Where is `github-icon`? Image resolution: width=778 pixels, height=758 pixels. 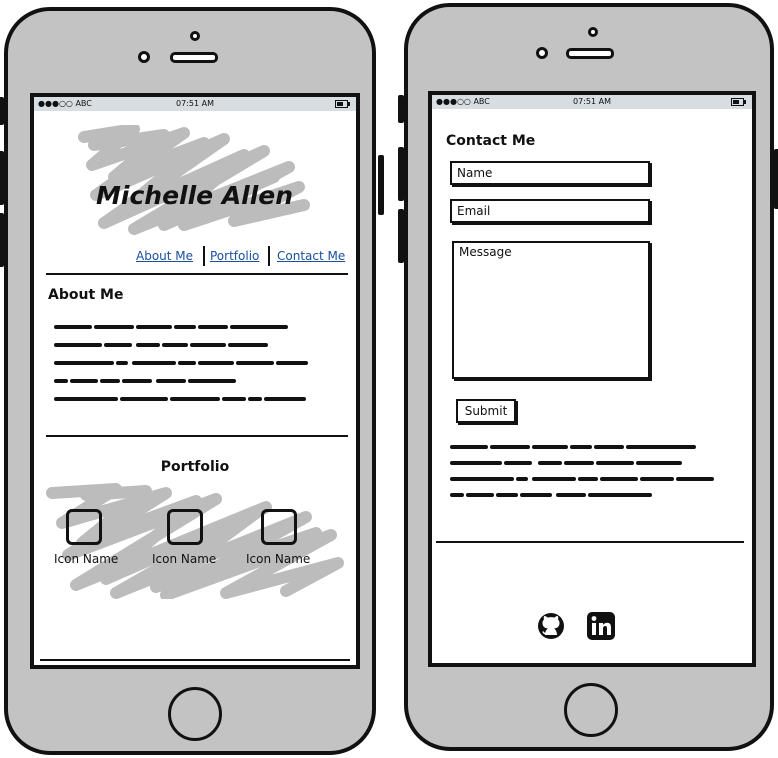 github-icon is located at coordinates (551, 626).